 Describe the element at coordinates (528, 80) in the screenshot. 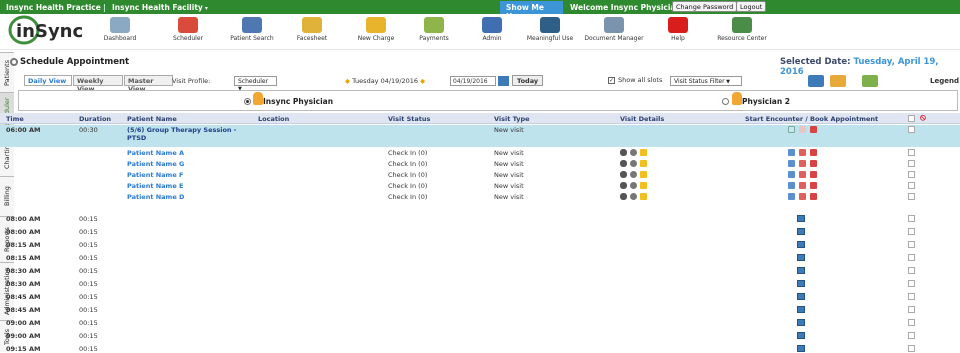

I see `today-button: Today` at that location.